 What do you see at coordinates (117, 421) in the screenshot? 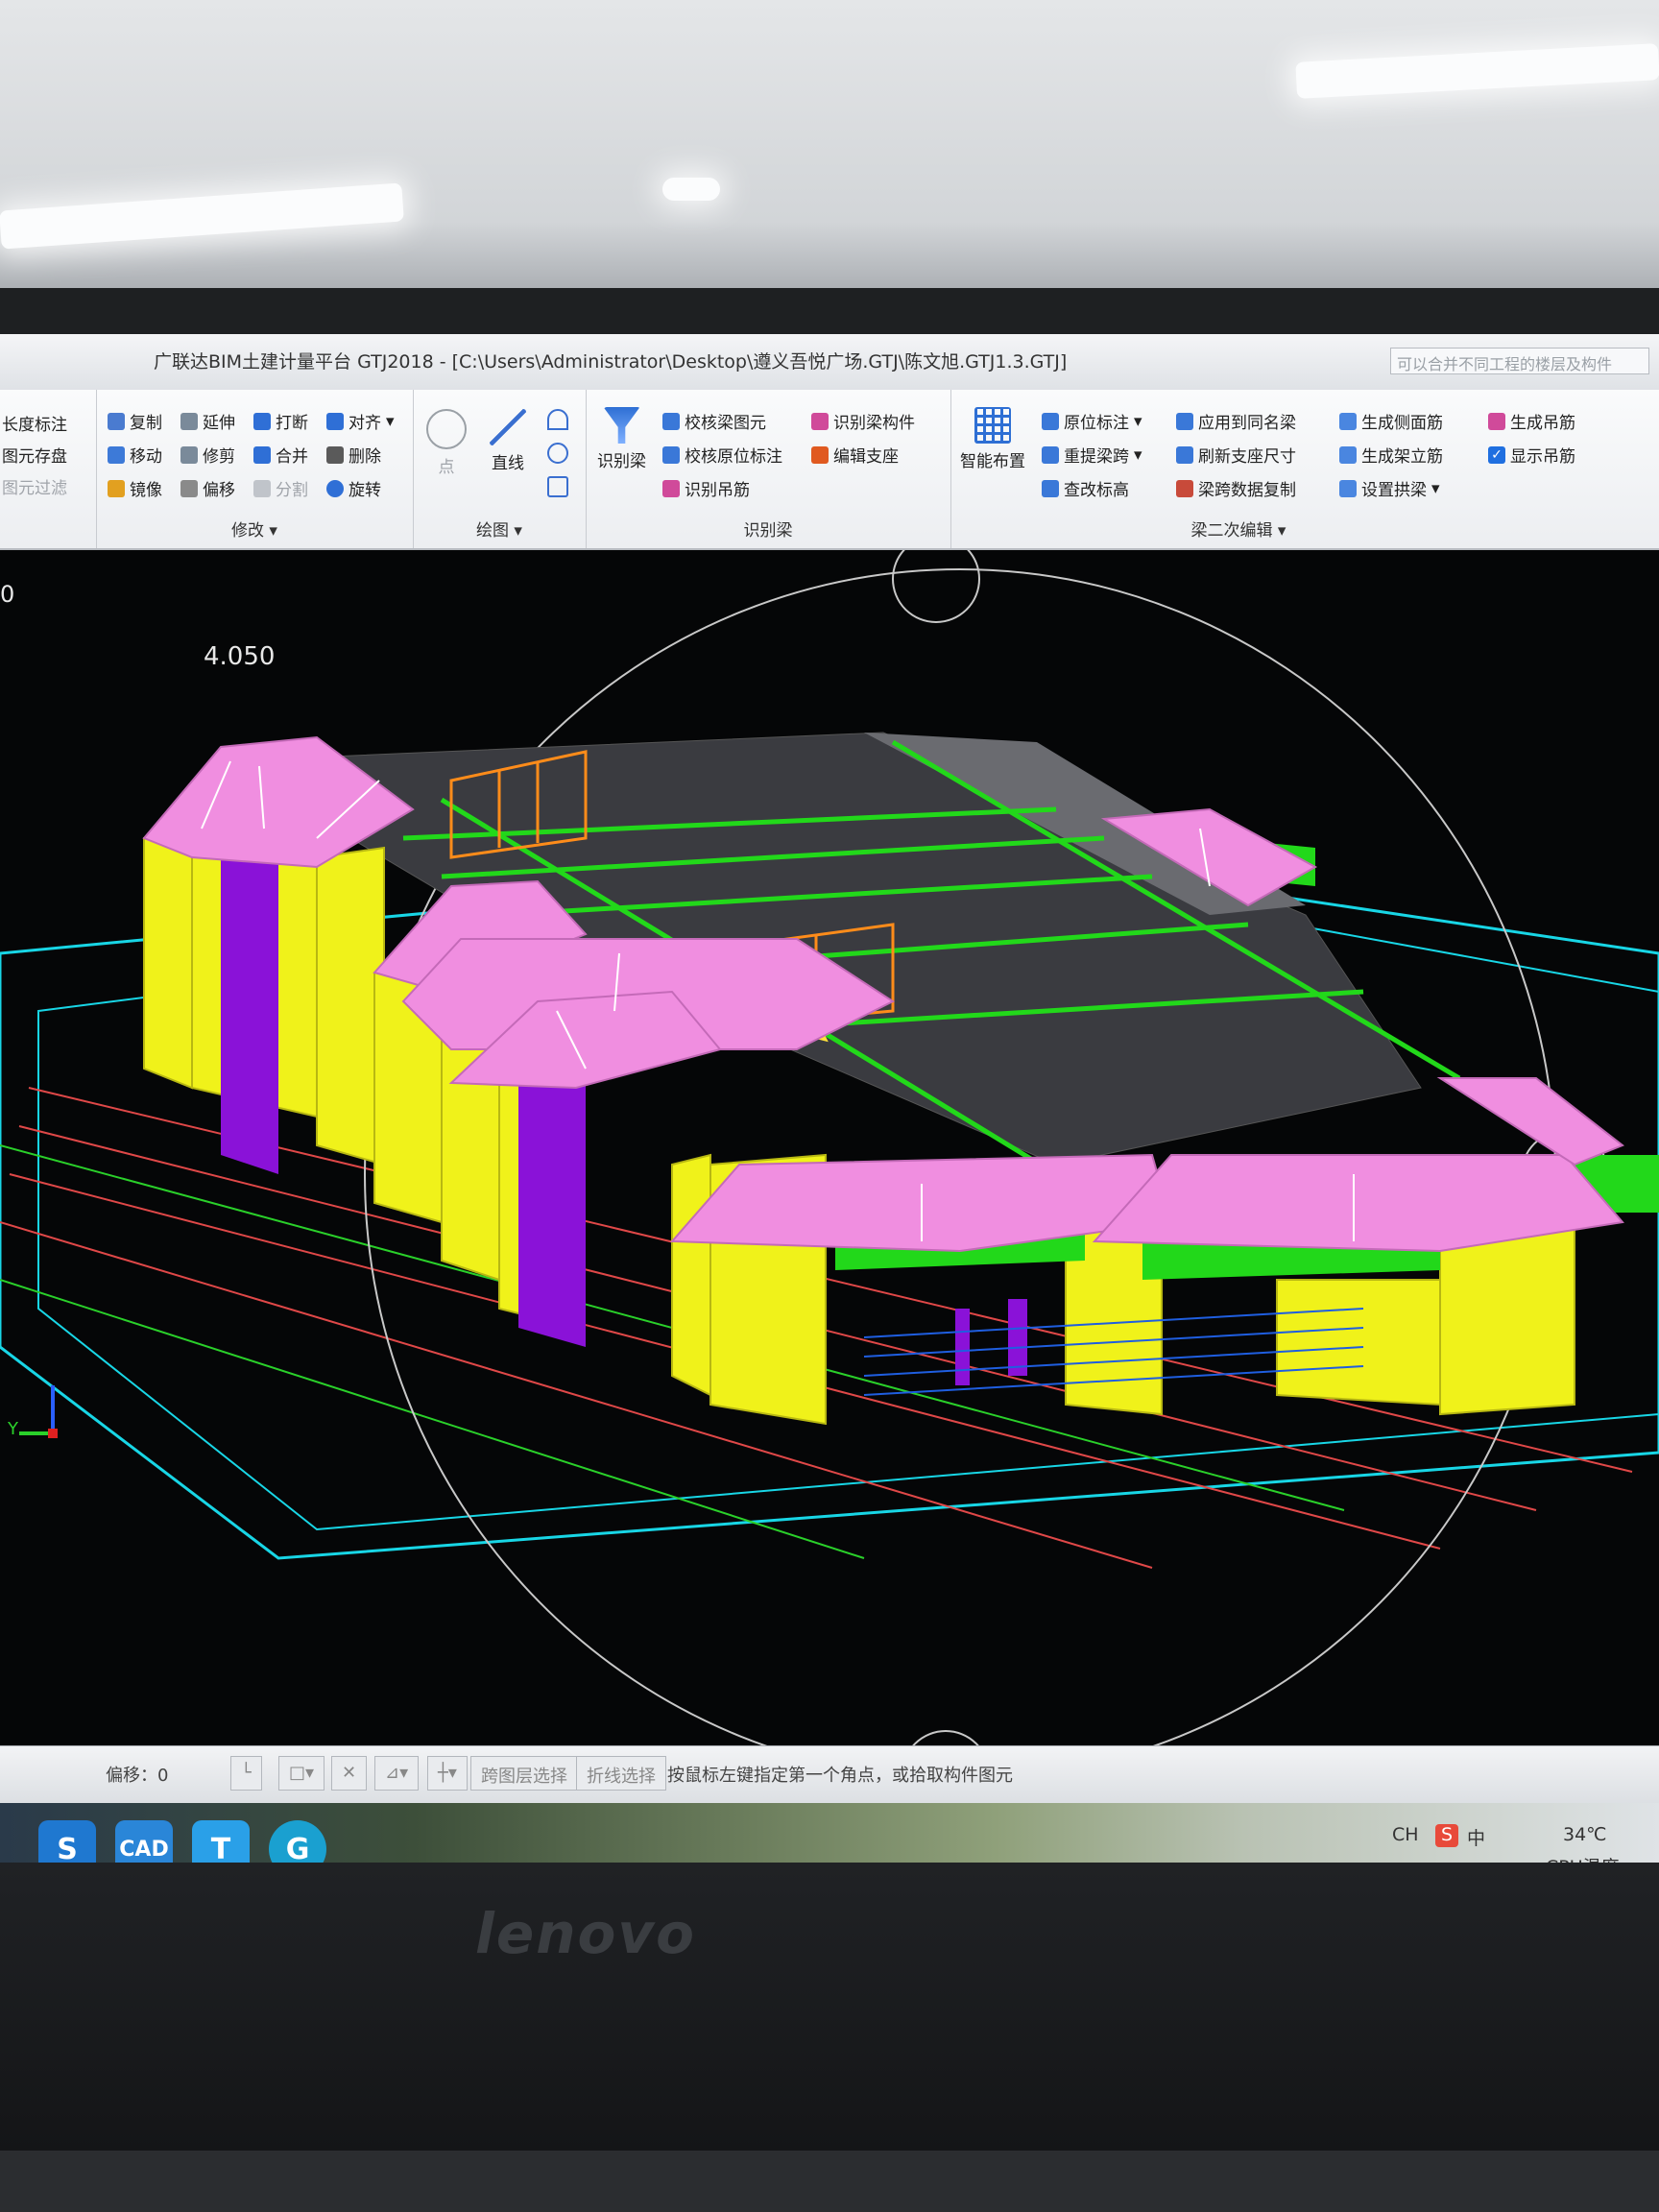
I see `copy-icon` at bounding box center [117, 421].